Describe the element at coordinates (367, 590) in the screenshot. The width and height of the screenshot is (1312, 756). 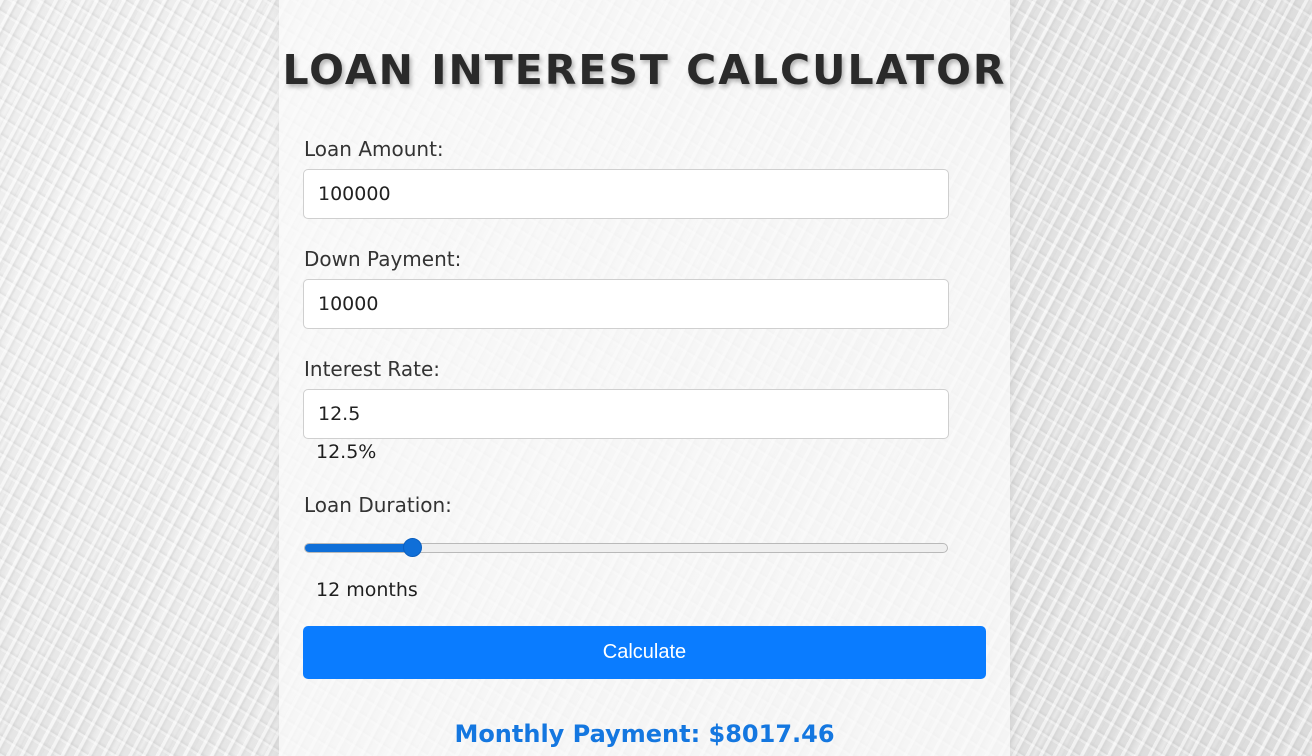
I see `loan-duration-display: 12 months` at that location.